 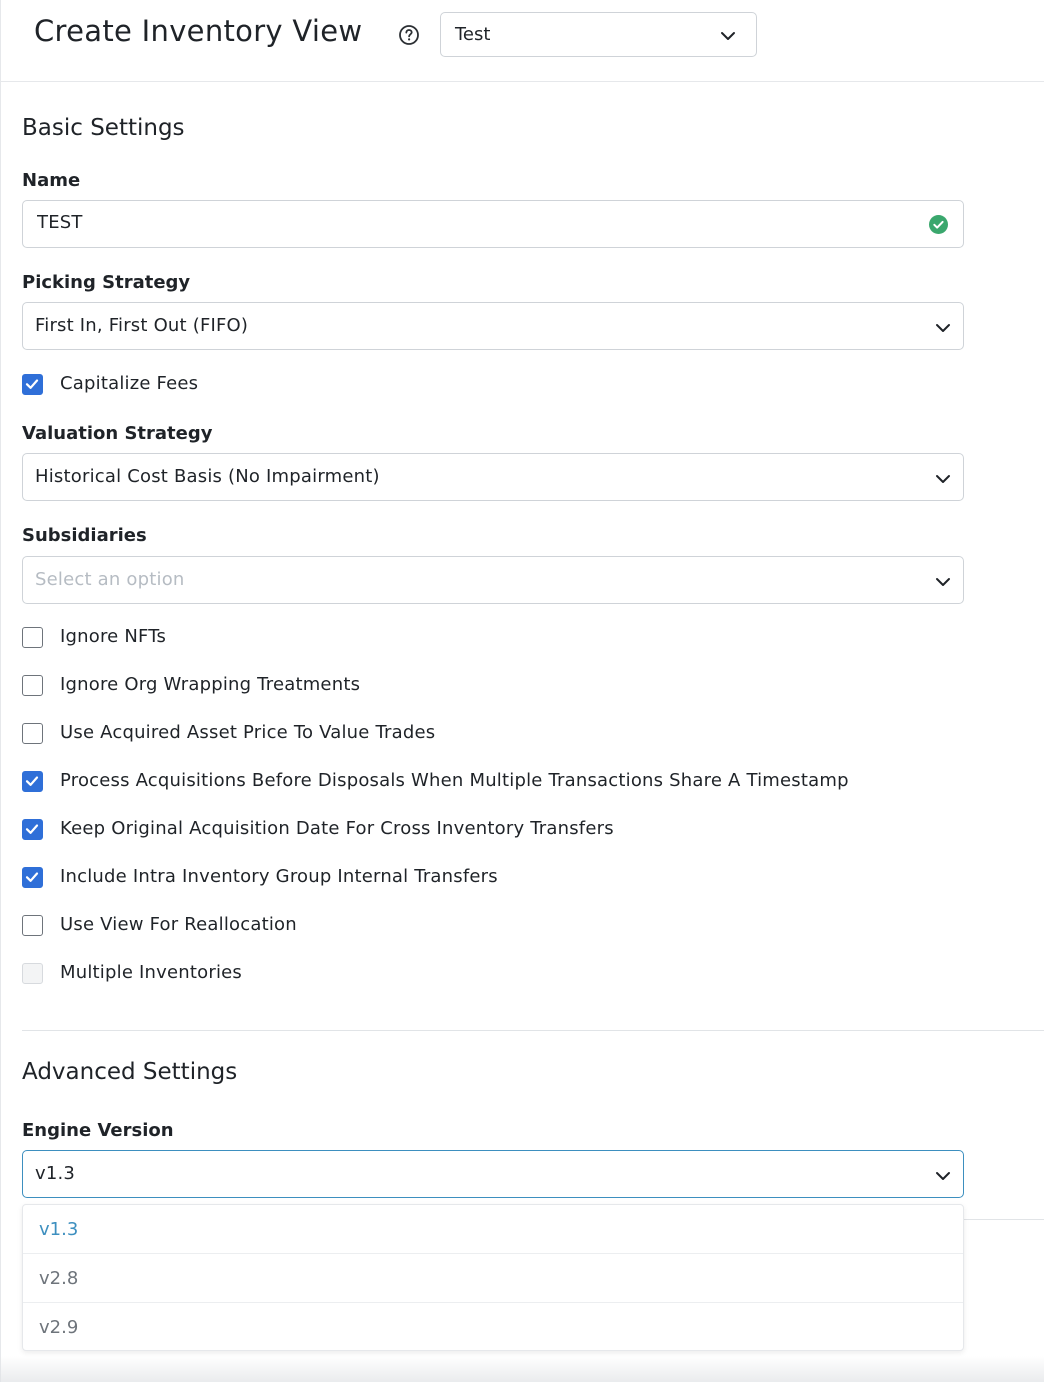 I want to click on bottom-shadow, so click(x=522, y=1369).